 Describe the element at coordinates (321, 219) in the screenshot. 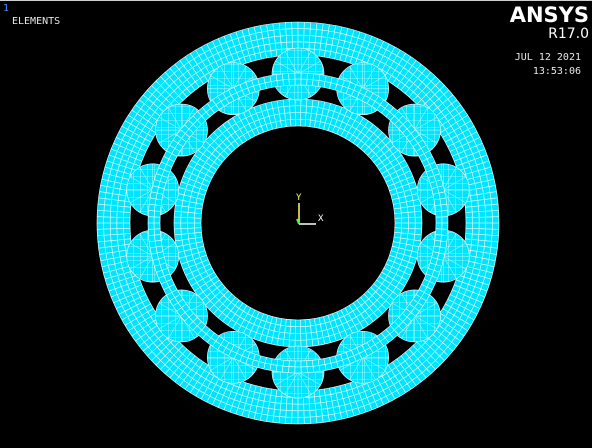

I see `x-axis-label: X` at that location.